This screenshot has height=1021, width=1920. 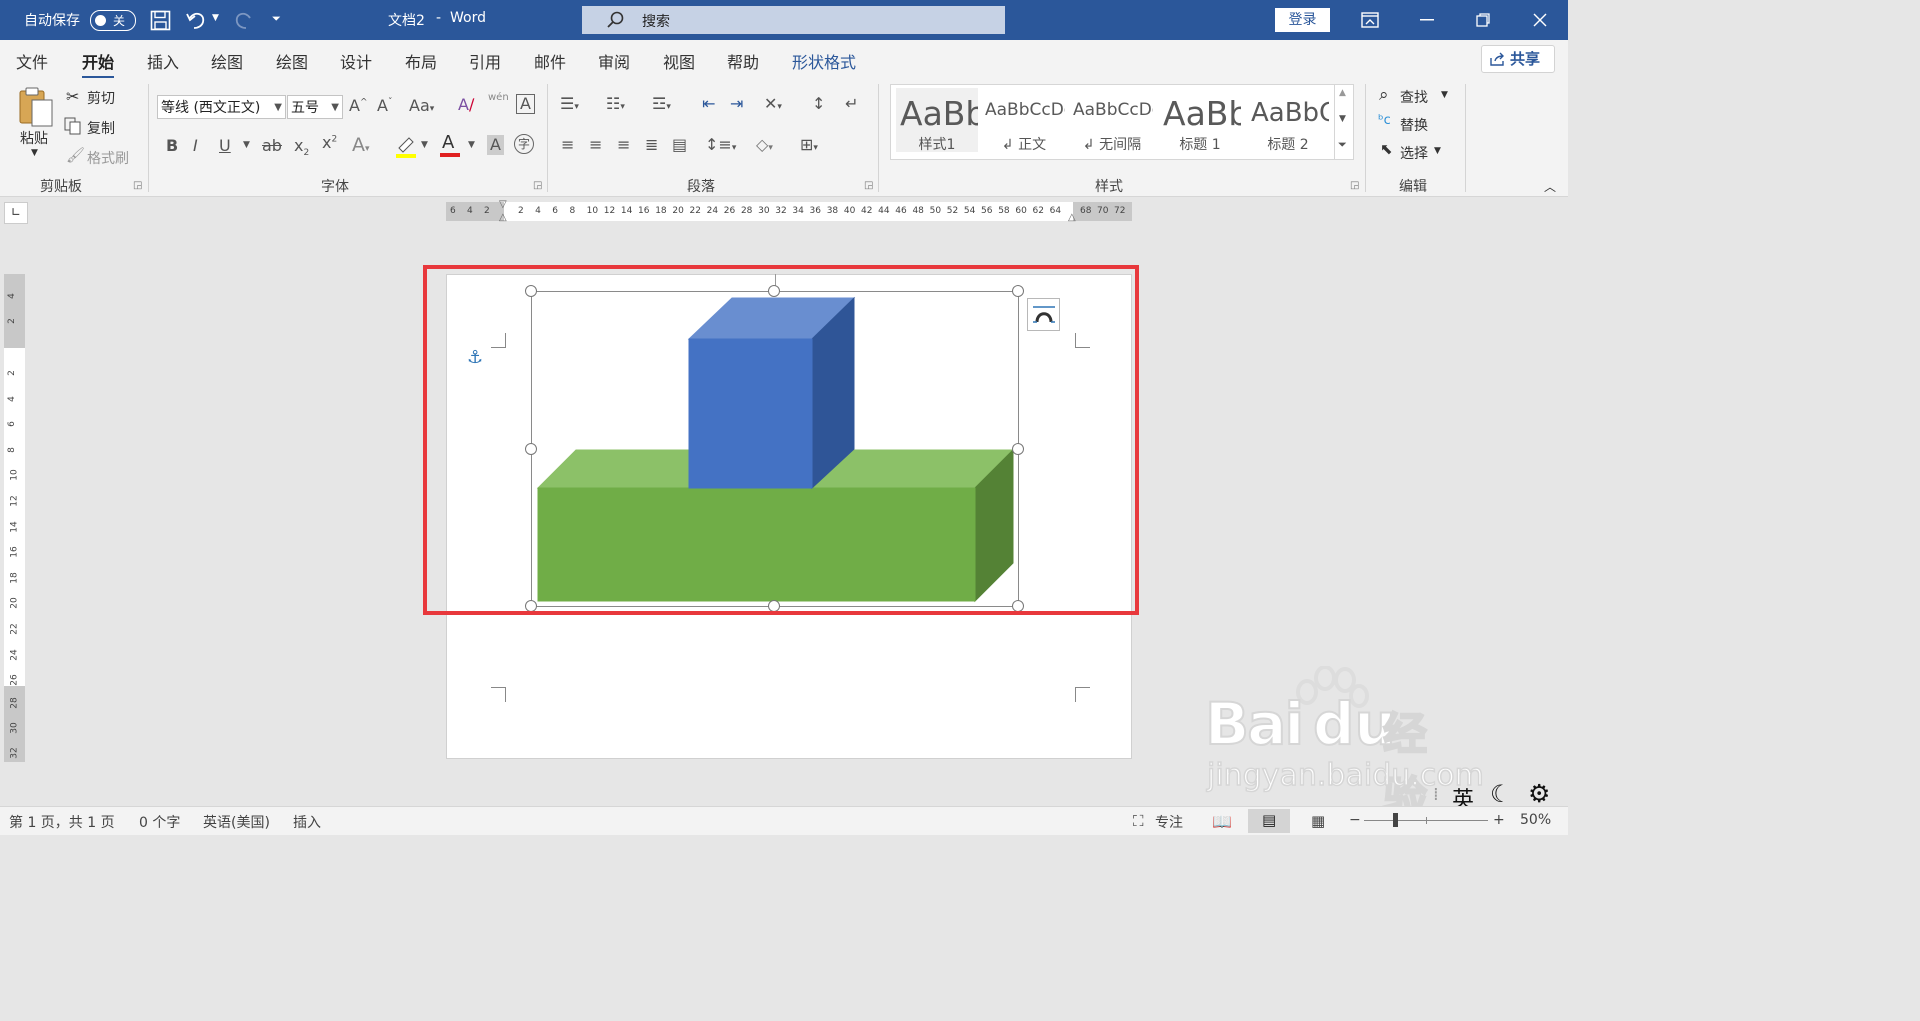 What do you see at coordinates (1395, 820) in the screenshot?
I see `zoom-slider-thumb` at bounding box center [1395, 820].